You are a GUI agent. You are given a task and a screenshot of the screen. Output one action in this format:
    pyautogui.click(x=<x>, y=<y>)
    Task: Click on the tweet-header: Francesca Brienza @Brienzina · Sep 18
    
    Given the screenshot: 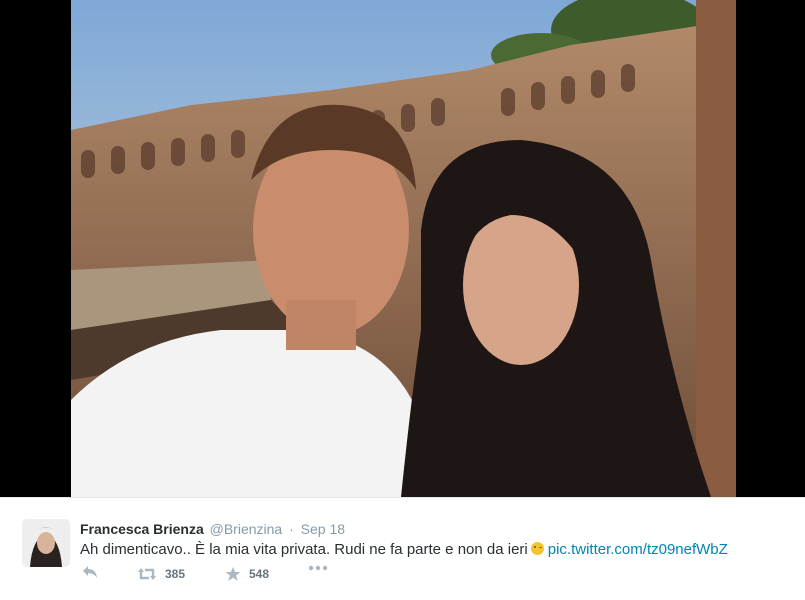 What is the action you would take?
    pyautogui.click(x=212, y=529)
    